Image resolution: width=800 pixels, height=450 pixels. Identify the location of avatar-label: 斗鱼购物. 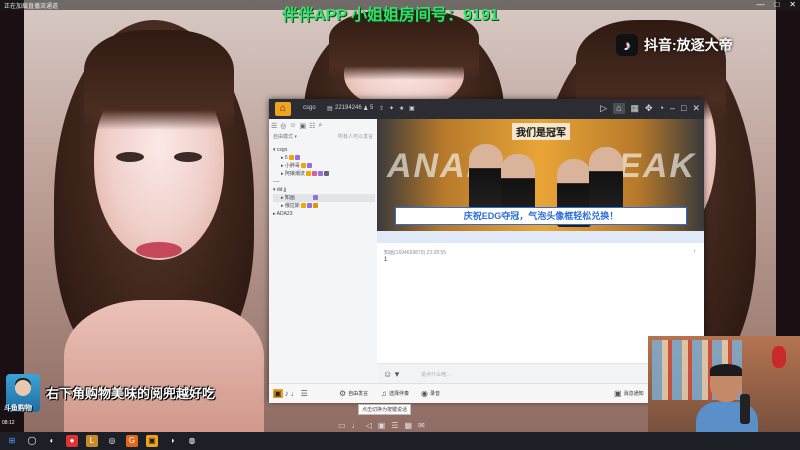
(18, 408).